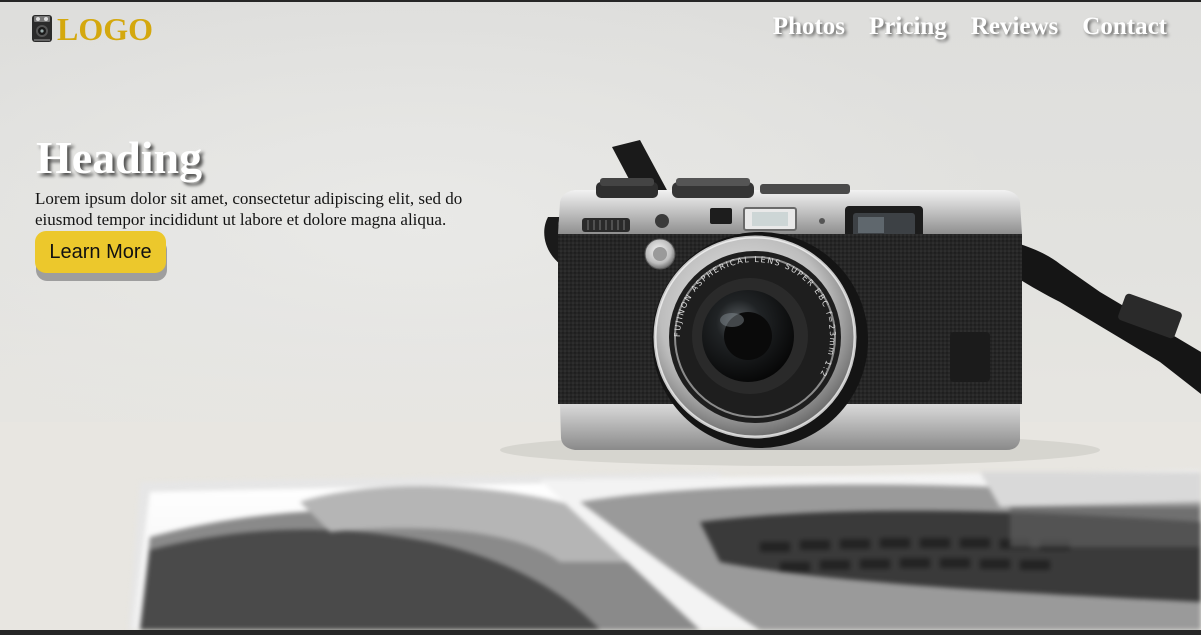 The image size is (1201, 635). What do you see at coordinates (42, 28) in the screenshot?
I see `vintage-camera-icon` at bounding box center [42, 28].